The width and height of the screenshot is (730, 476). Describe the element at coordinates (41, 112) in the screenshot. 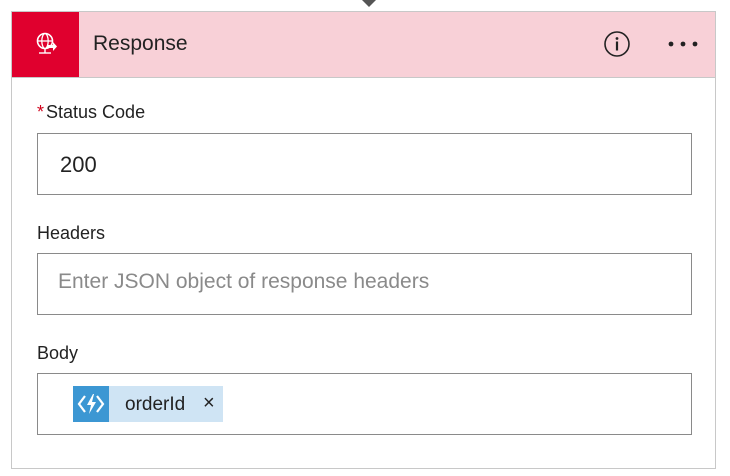

I see `required-marker: *` at that location.